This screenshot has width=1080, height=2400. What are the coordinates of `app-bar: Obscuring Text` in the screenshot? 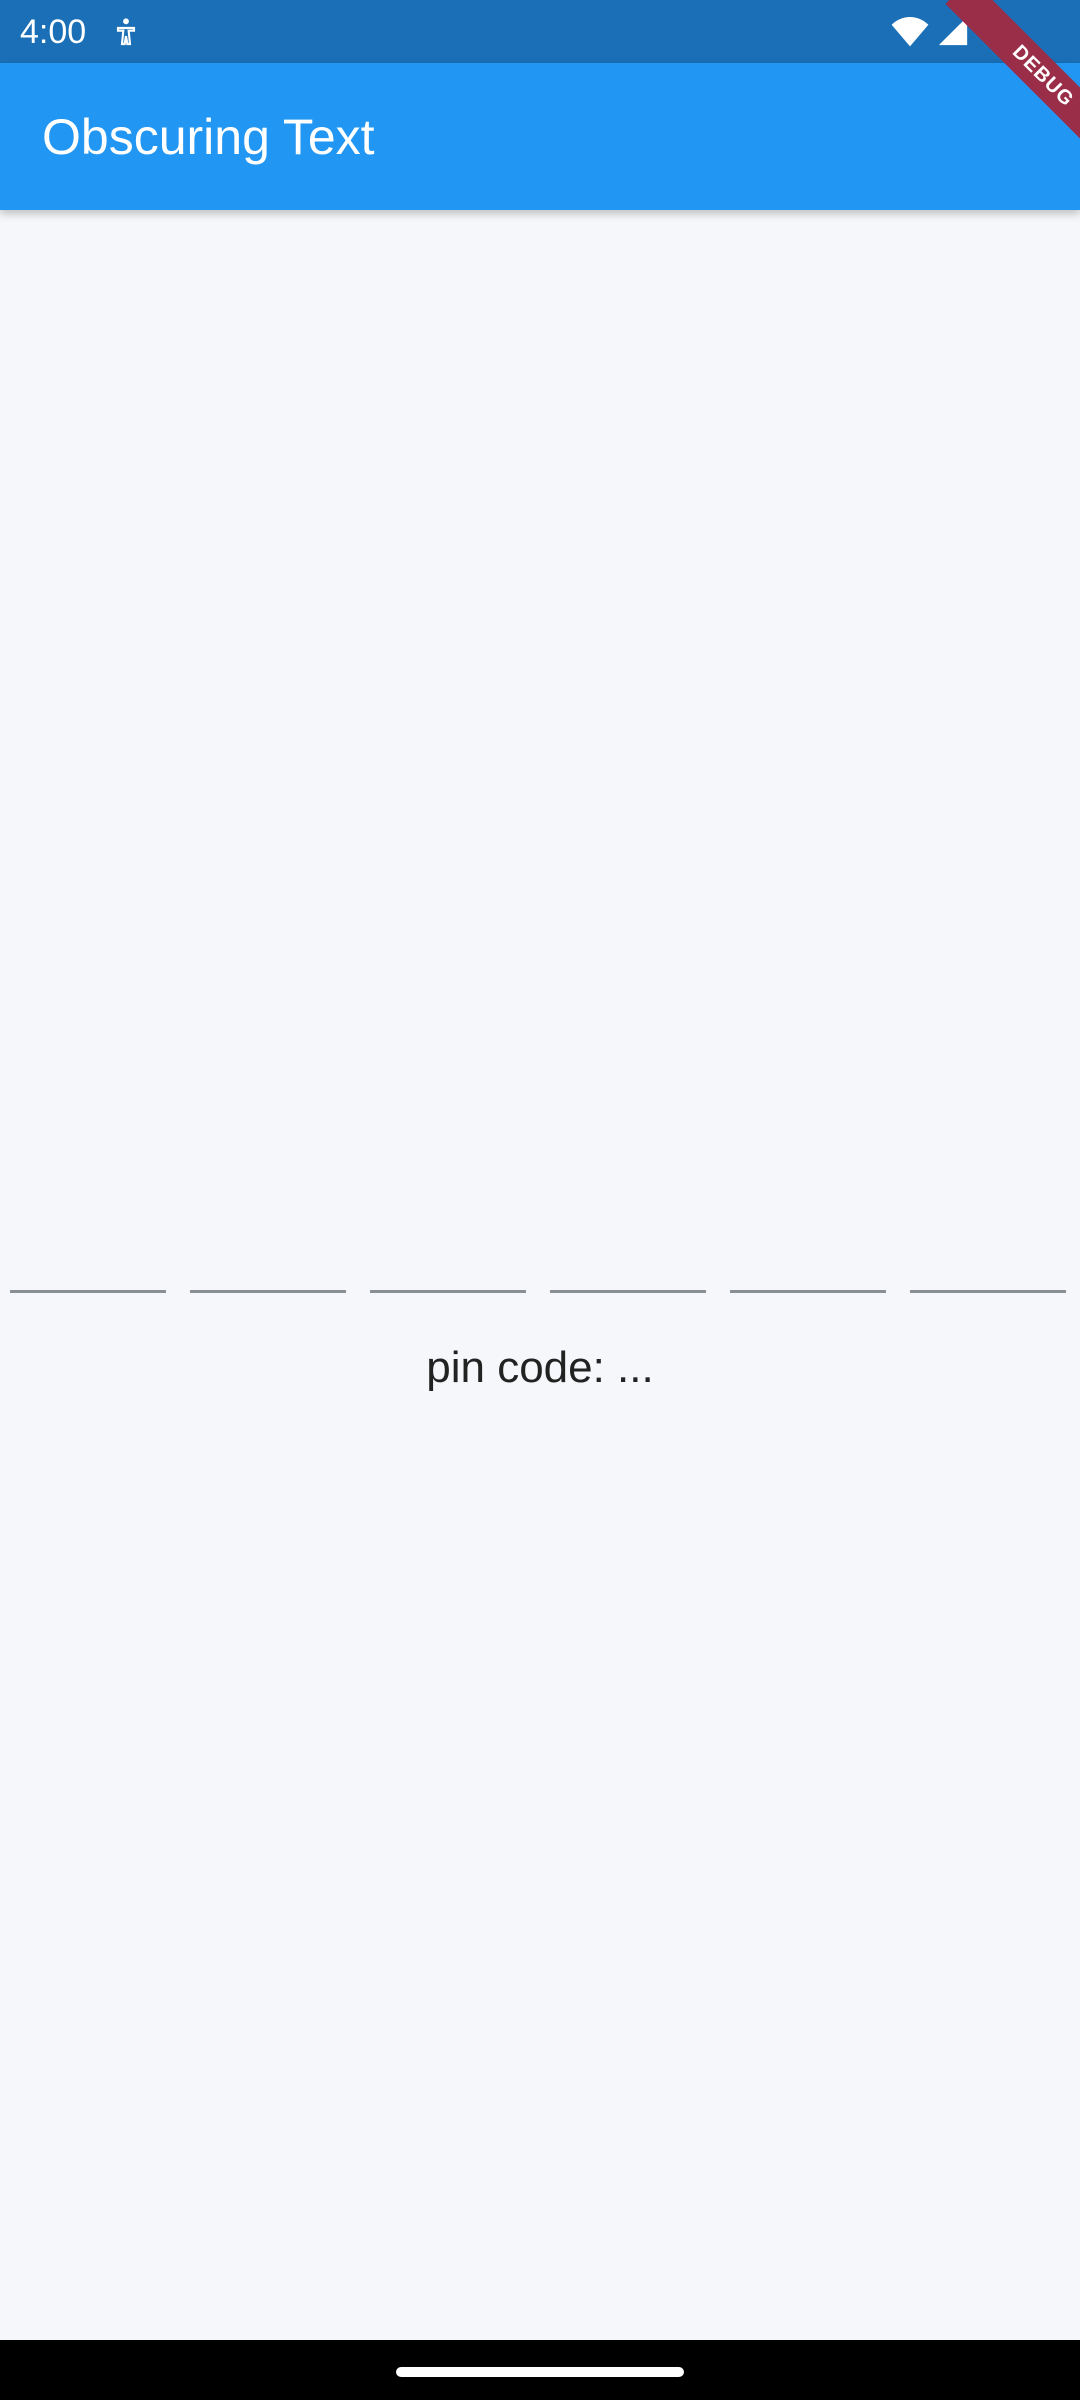 It's located at (540, 136).